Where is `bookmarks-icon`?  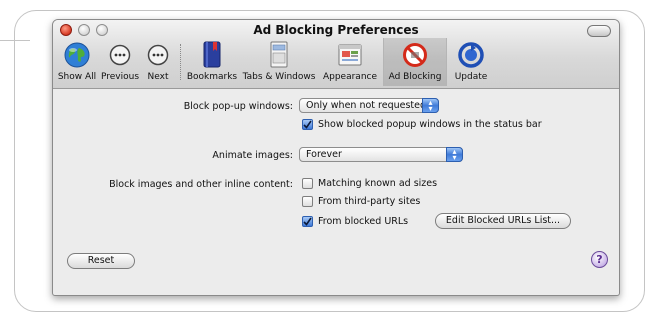 bookmarks-icon is located at coordinates (212, 55).